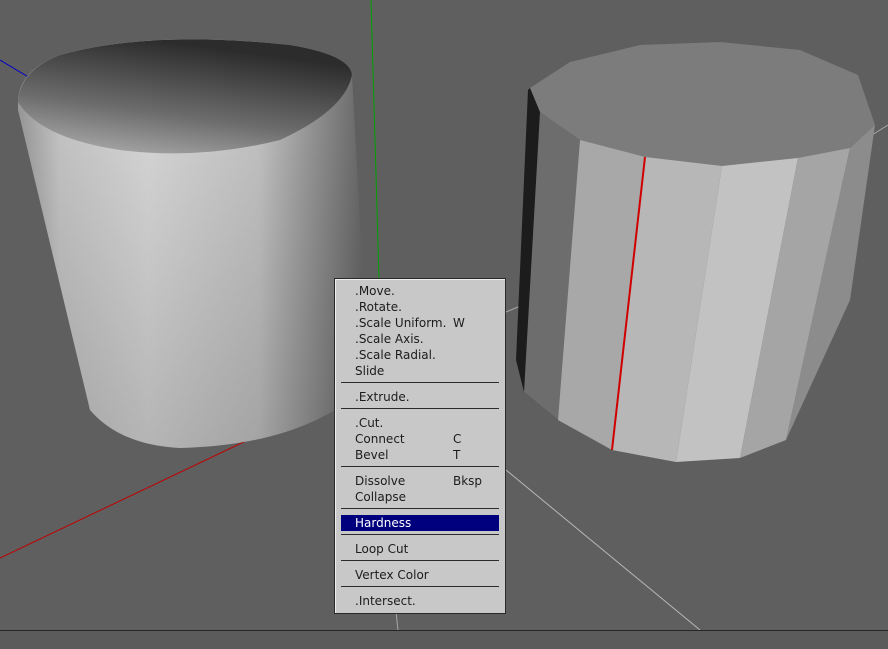 The height and width of the screenshot is (649, 888). I want to click on menu-item-label: .Scale Radial., so click(395, 355).